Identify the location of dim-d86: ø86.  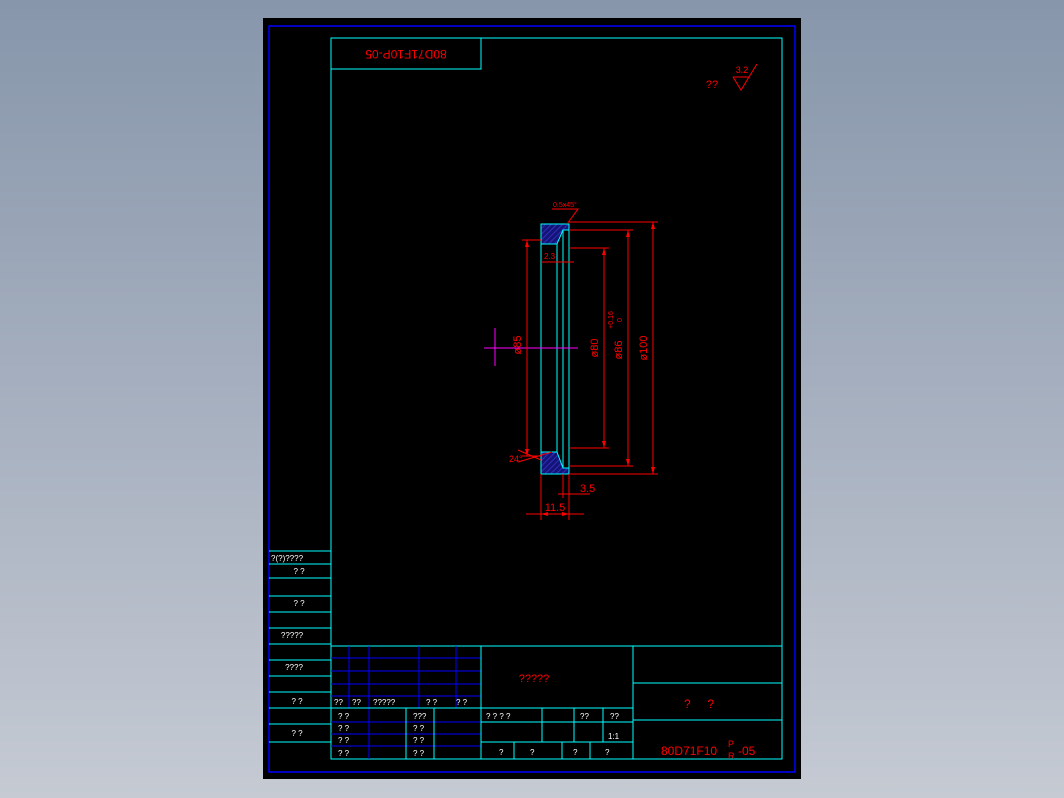
(619, 350).